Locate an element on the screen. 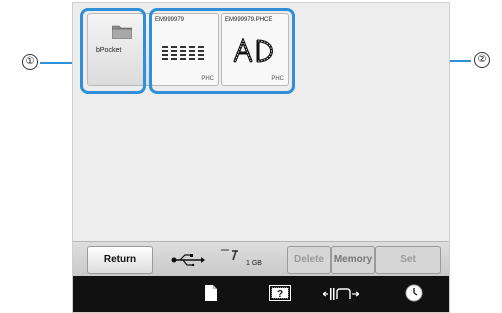 Image resolution: width=502 pixels, height=313 pixels. memory-capacity: 1 GB is located at coordinates (254, 263).